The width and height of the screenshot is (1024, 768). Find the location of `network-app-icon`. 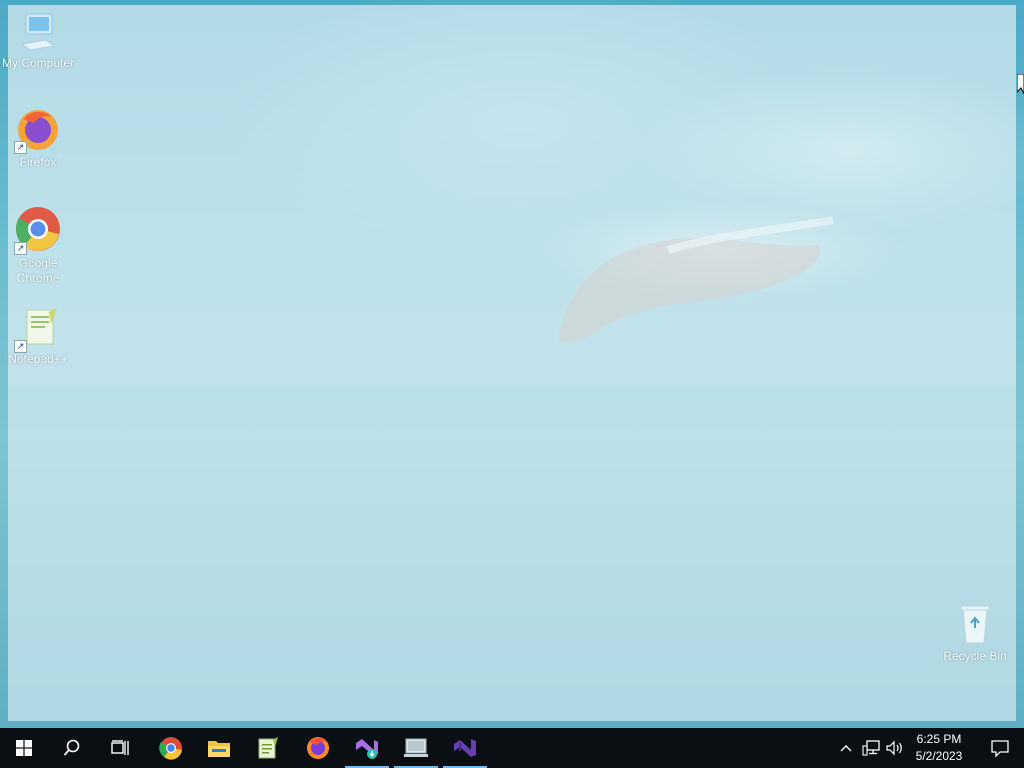

network-app-icon is located at coordinates (416, 747).